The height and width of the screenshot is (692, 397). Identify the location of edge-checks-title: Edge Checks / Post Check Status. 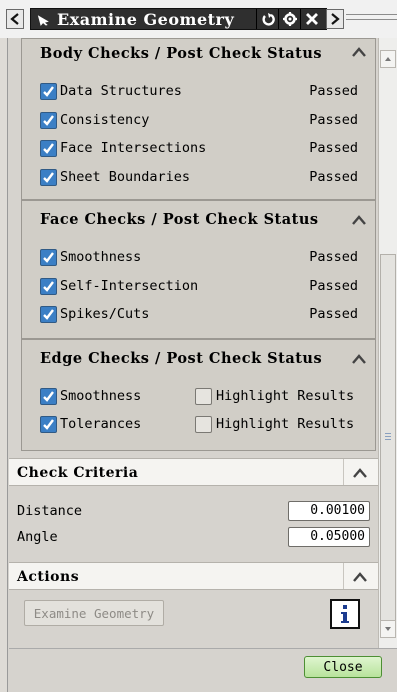
(181, 358).